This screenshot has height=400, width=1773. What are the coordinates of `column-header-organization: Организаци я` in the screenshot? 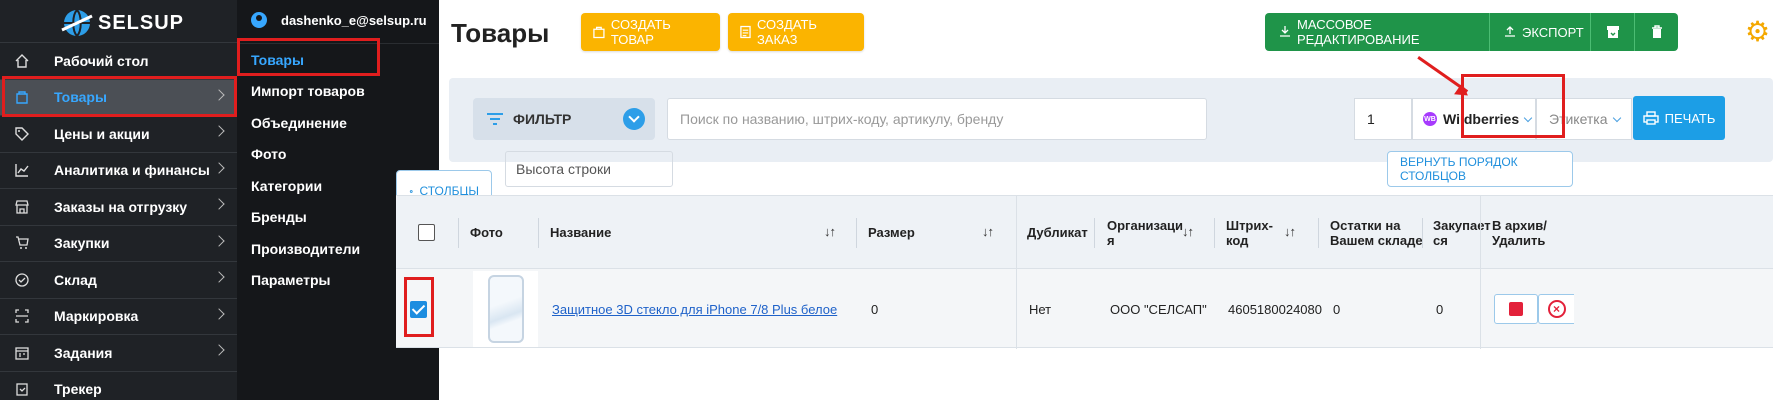 It's located at (1145, 232).